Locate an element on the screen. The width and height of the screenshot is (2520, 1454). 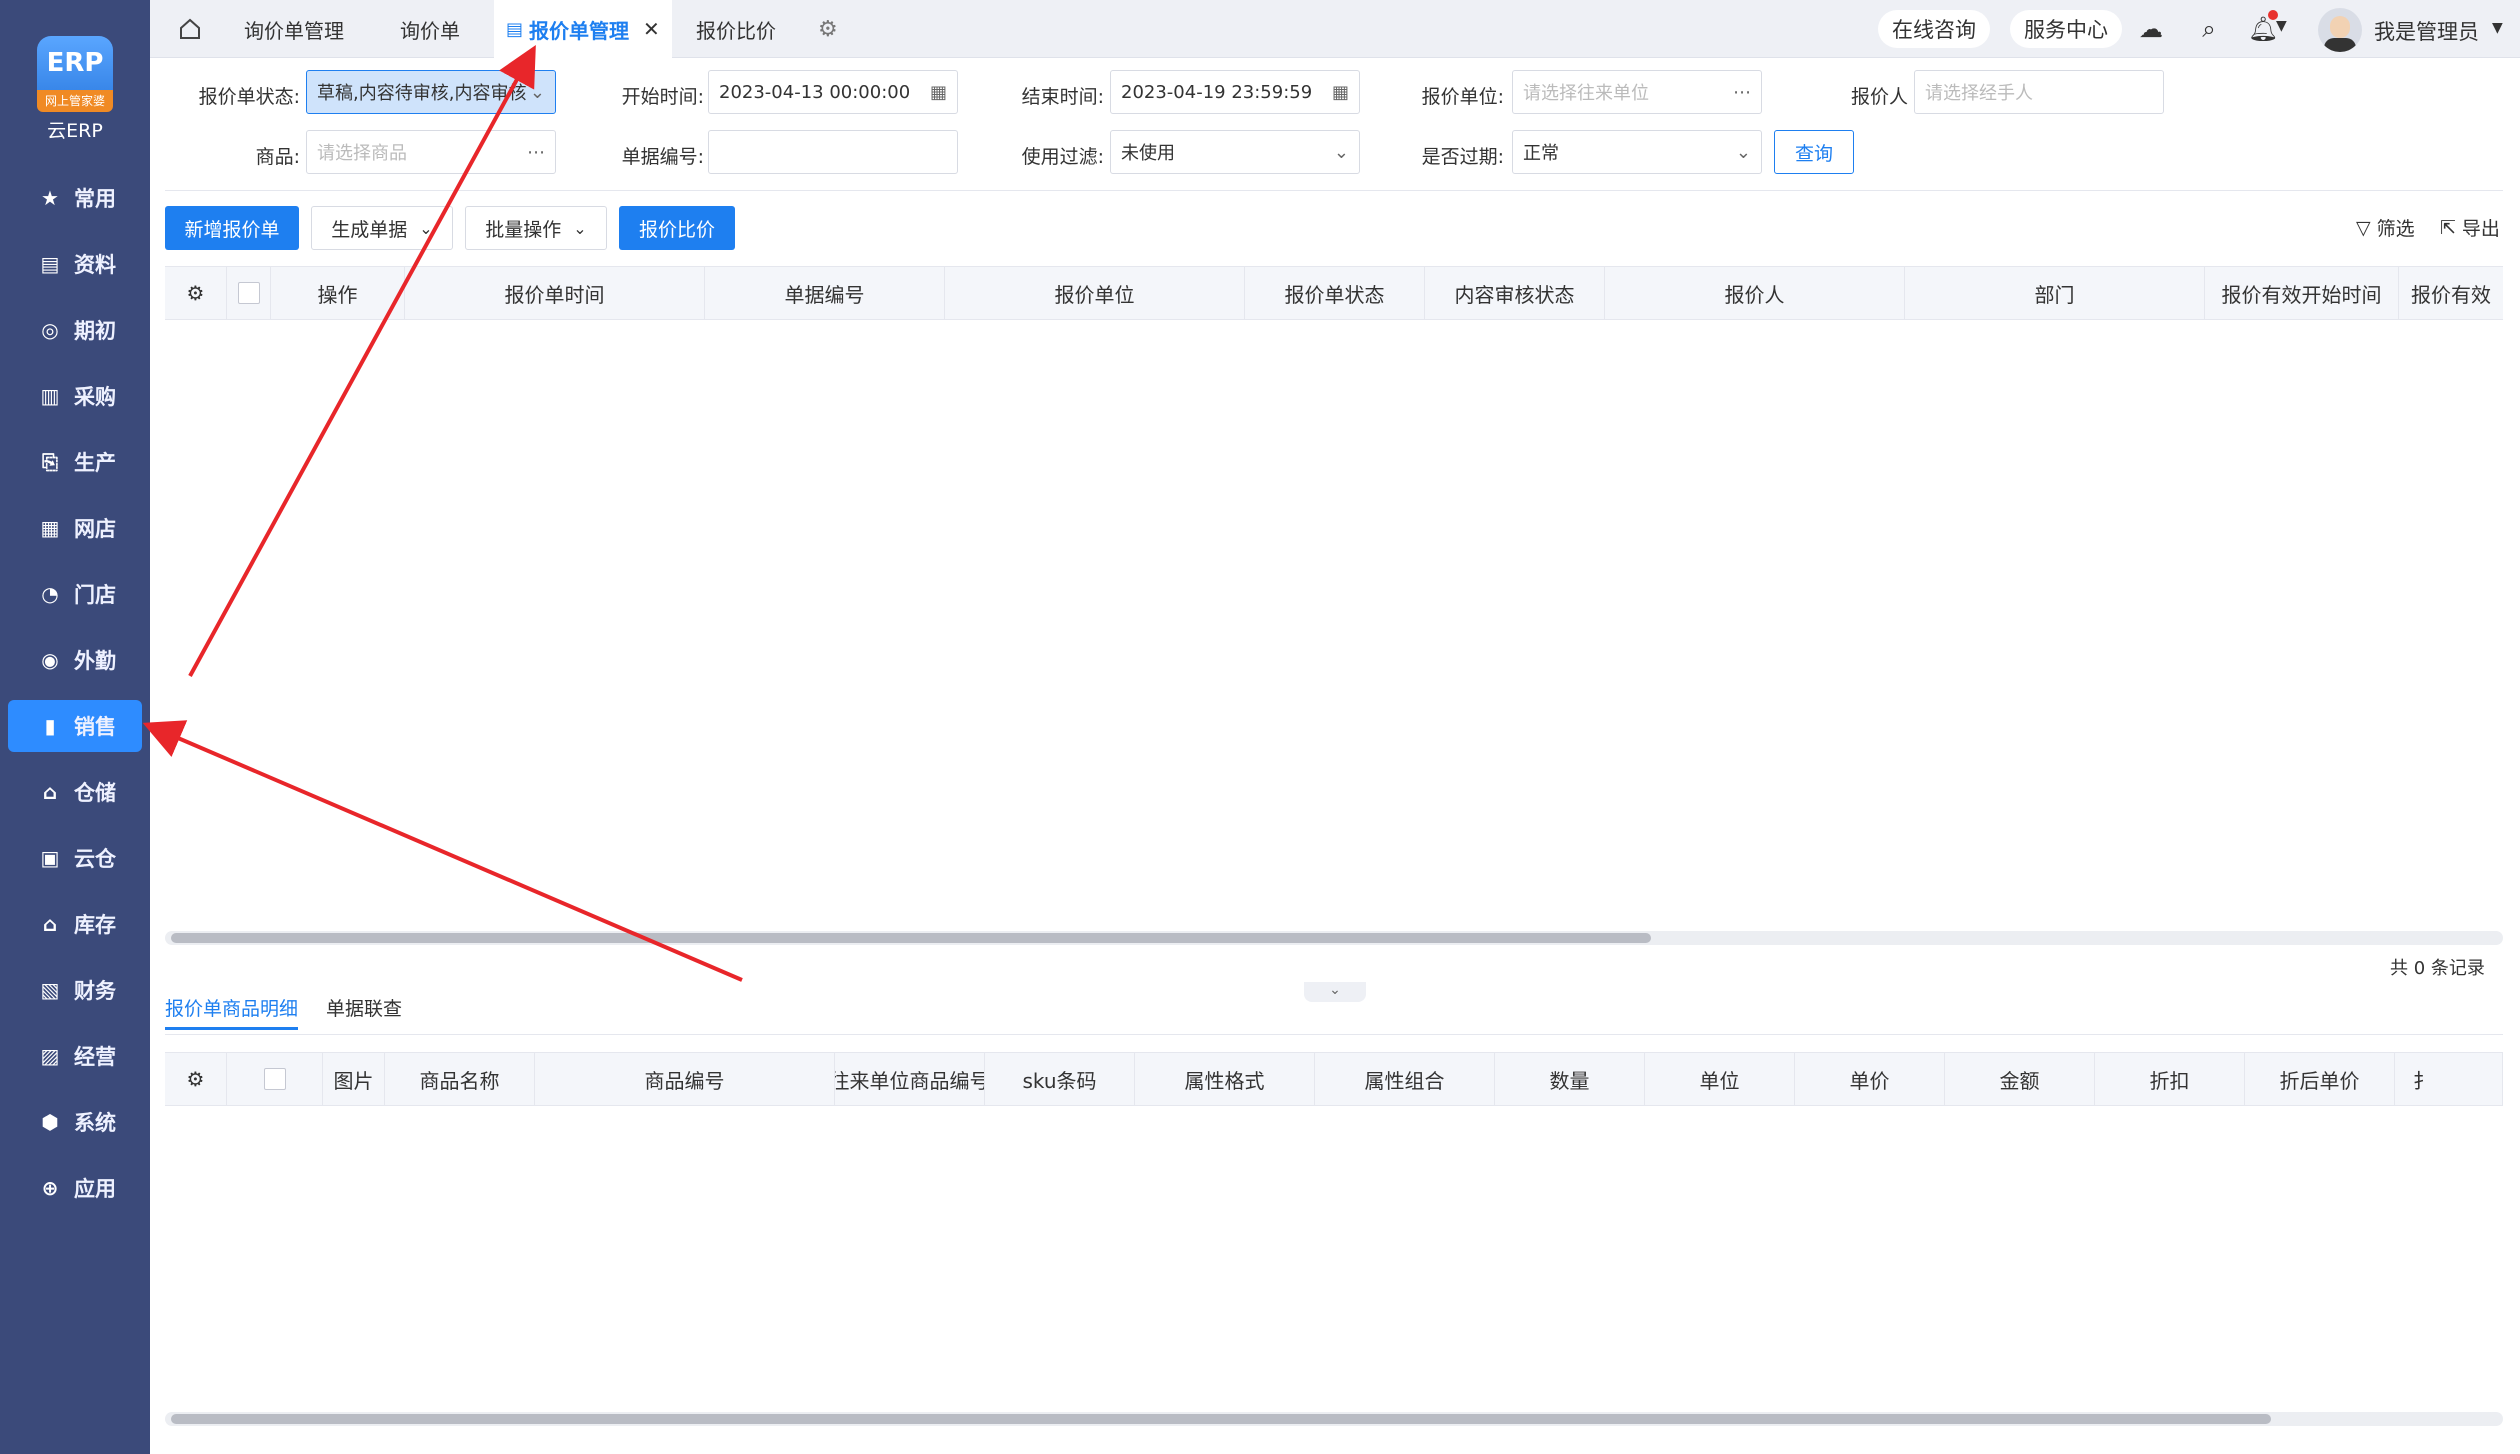
expired-select: 正常 ⌄ is located at coordinates (1637, 152).